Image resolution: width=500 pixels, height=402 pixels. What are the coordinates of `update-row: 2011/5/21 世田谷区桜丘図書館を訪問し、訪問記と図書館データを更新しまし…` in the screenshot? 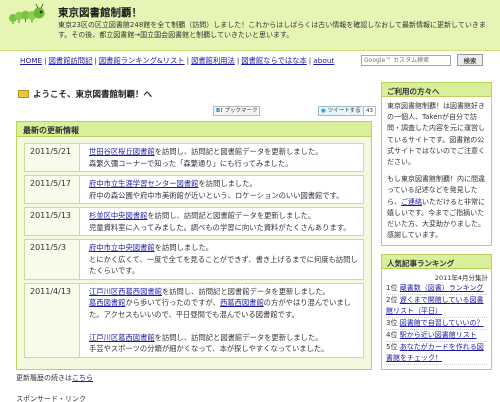 It's located at (194, 157).